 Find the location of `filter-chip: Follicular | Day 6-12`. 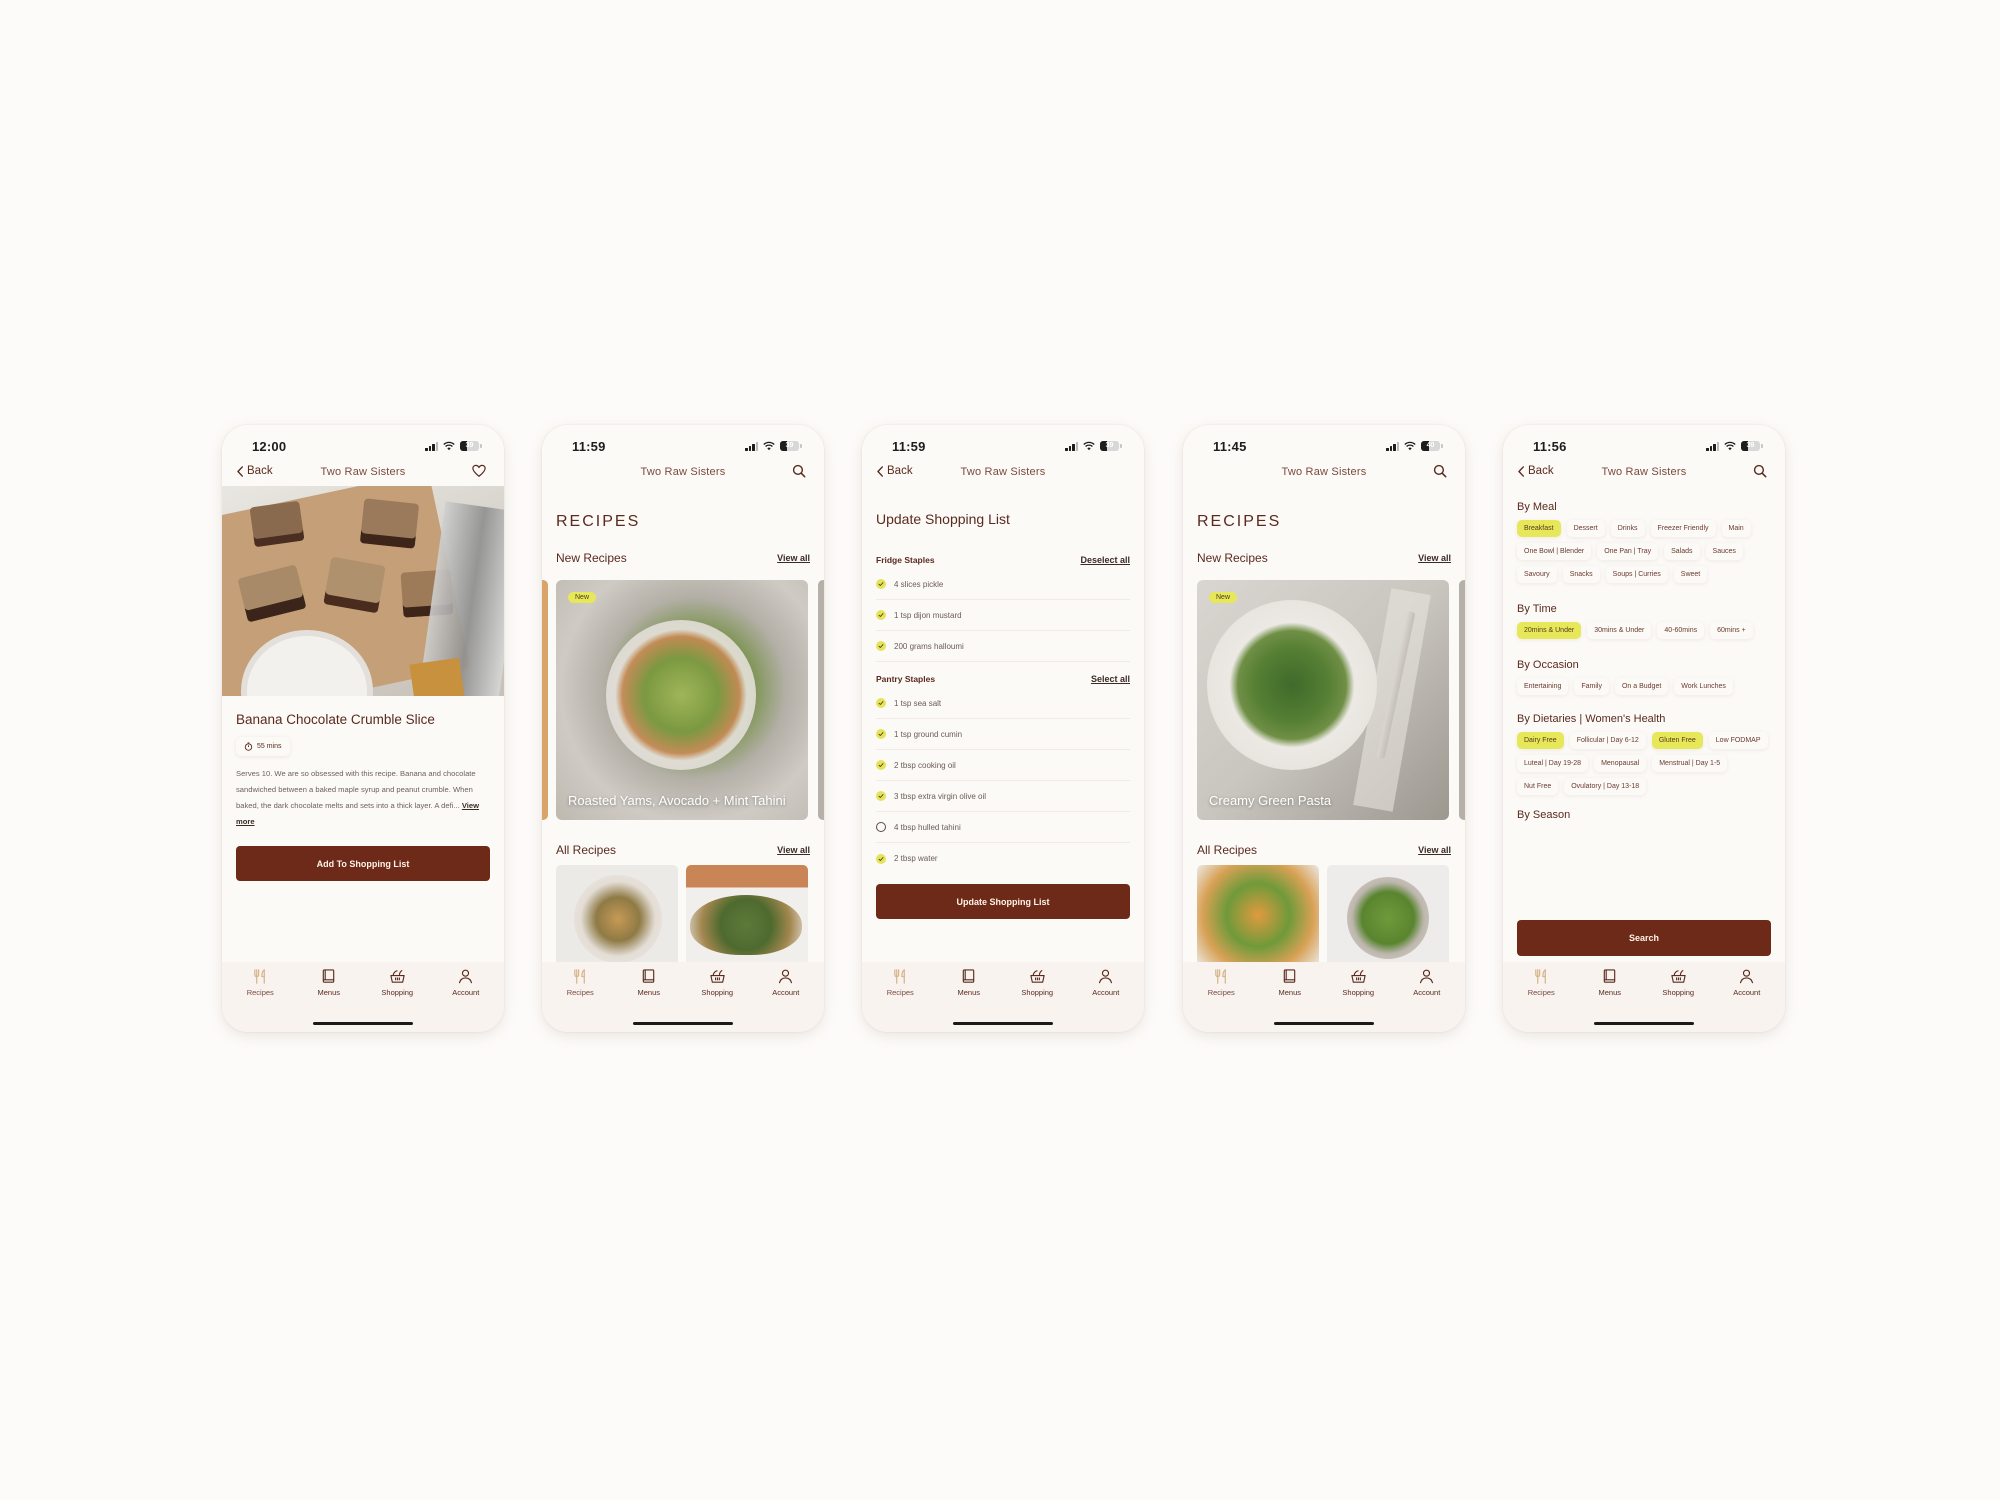

filter-chip: Follicular | Day 6-12 is located at coordinates (1607, 740).